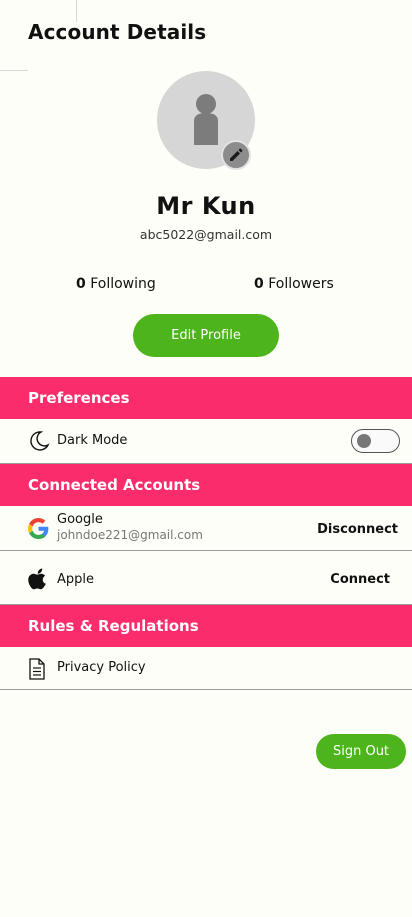 The height and width of the screenshot is (917, 412). What do you see at coordinates (123, 284) in the screenshot?
I see `following-label: Following` at bounding box center [123, 284].